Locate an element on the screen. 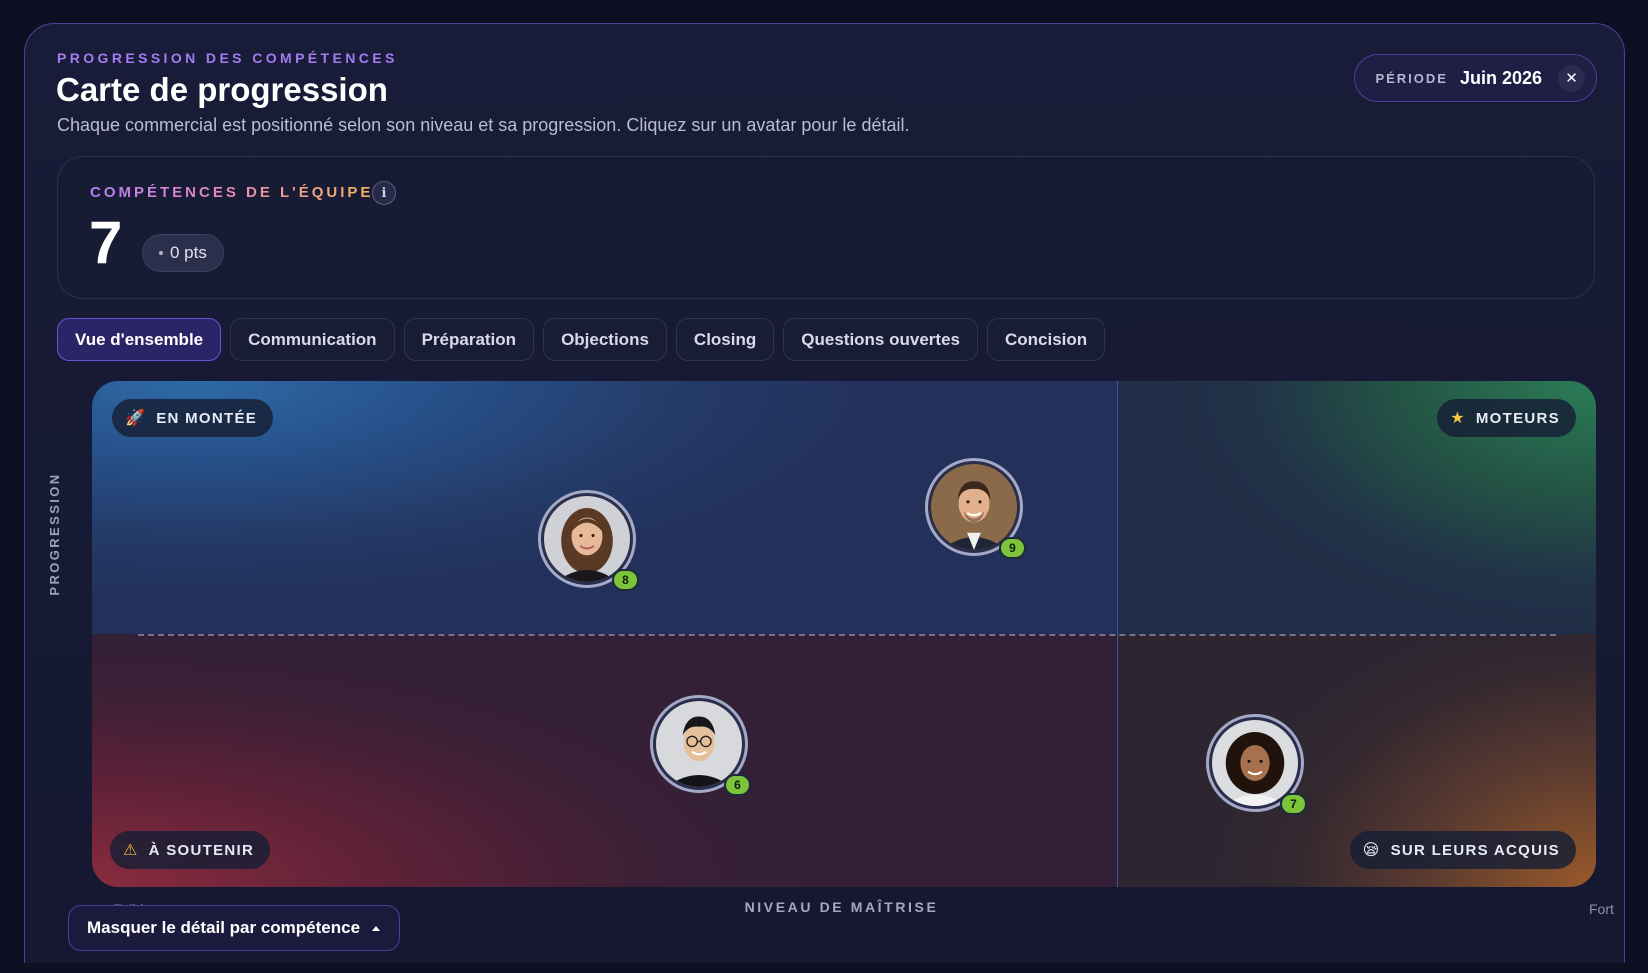 The image size is (1648, 973). rep-avatar: 7 is located at coordinates (1256, 764).